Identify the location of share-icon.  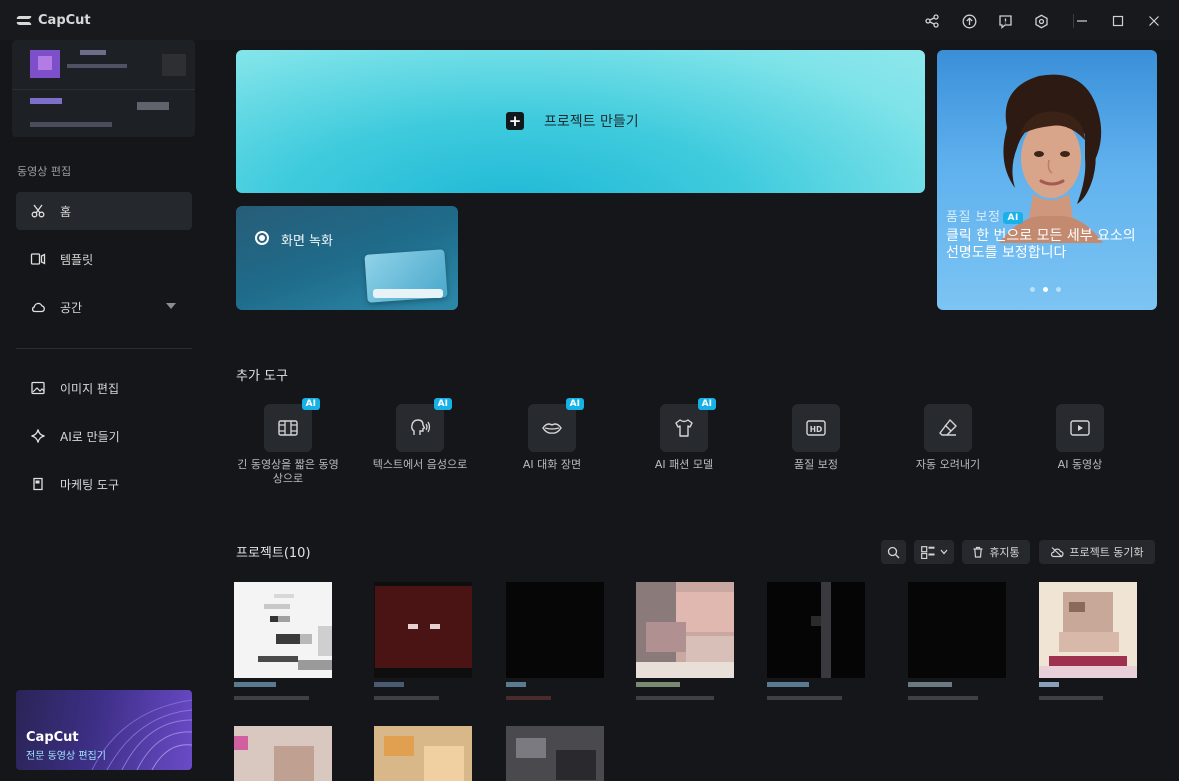
(932, 21).